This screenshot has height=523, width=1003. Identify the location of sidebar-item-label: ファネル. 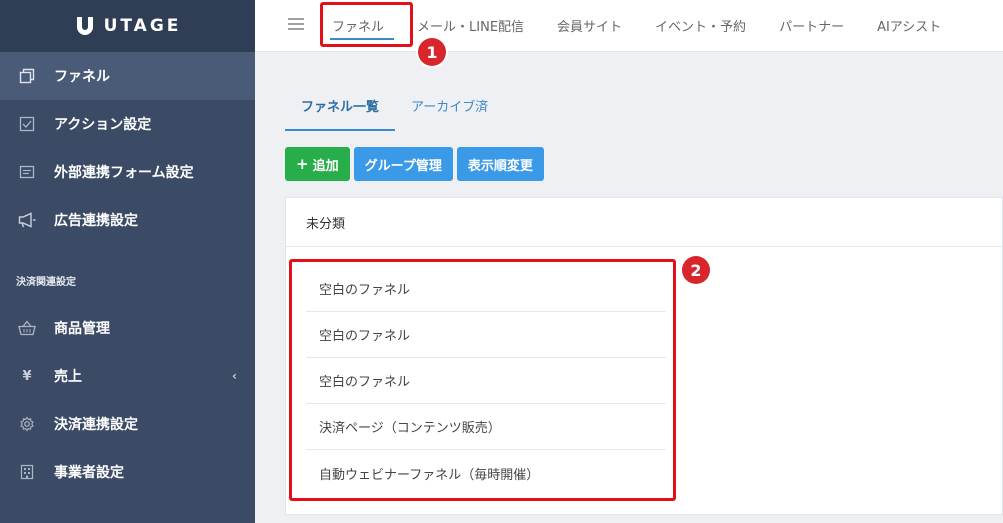
(82, 77).